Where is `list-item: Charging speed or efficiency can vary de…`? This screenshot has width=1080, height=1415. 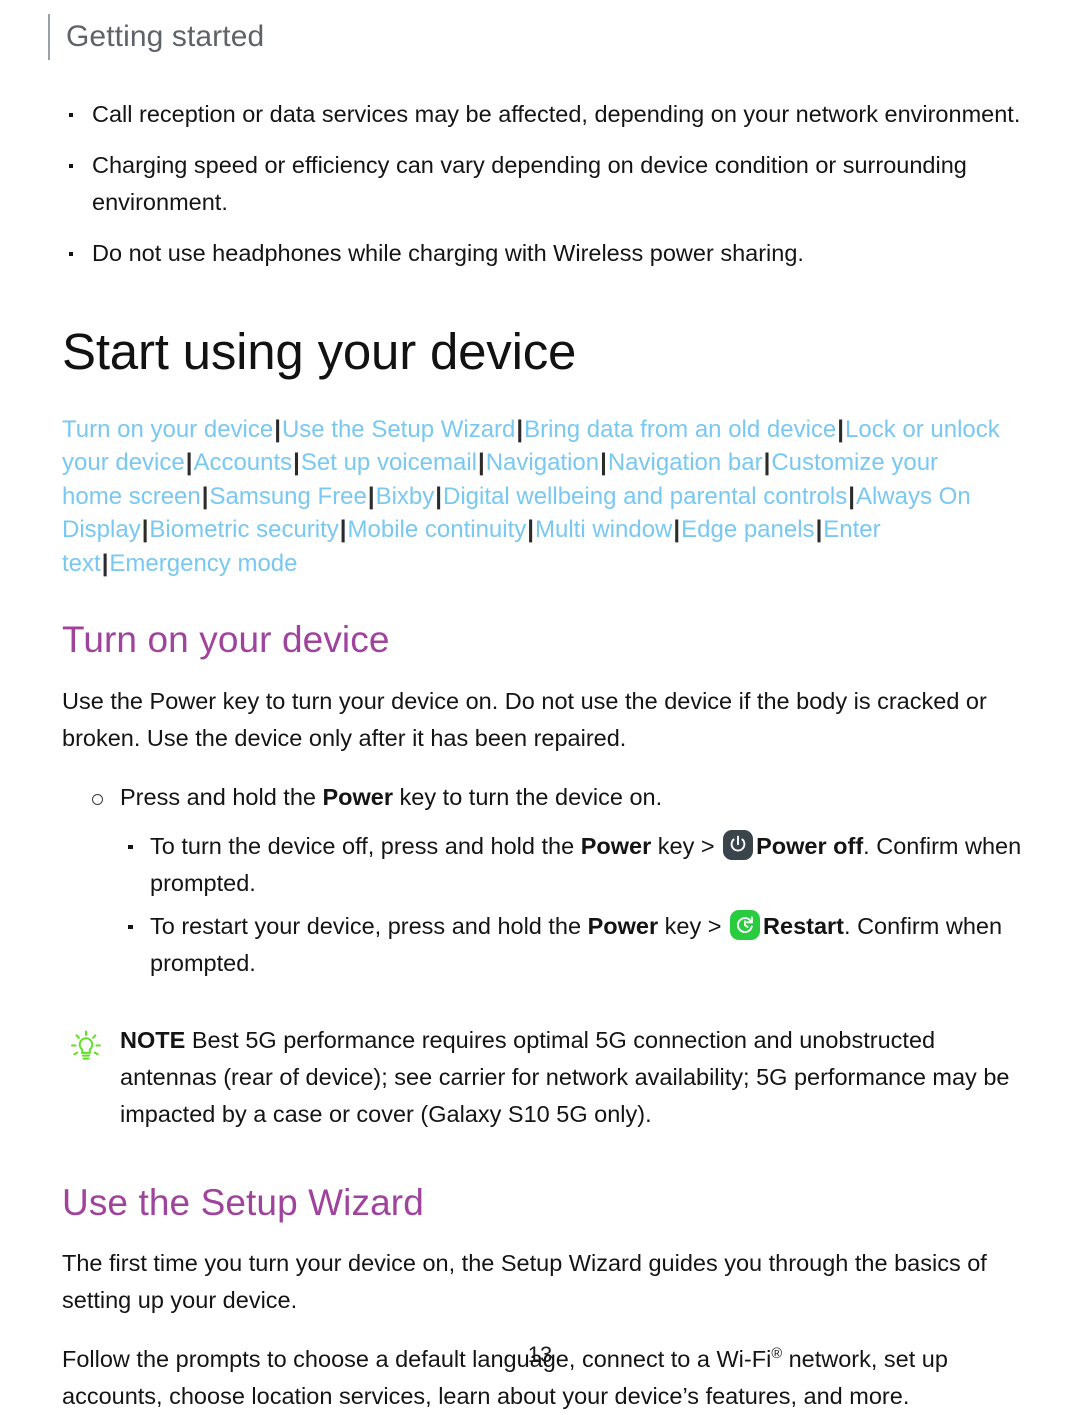 list-item: Charging speed or efficiency can vary de… is located at coordinates (542, 184).